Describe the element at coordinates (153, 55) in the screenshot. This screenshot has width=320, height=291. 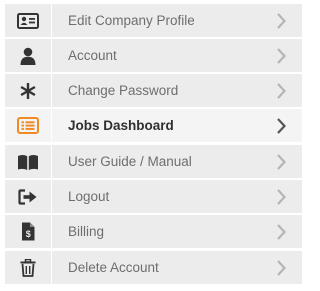
I see `menu-item-account: Account` at that location.